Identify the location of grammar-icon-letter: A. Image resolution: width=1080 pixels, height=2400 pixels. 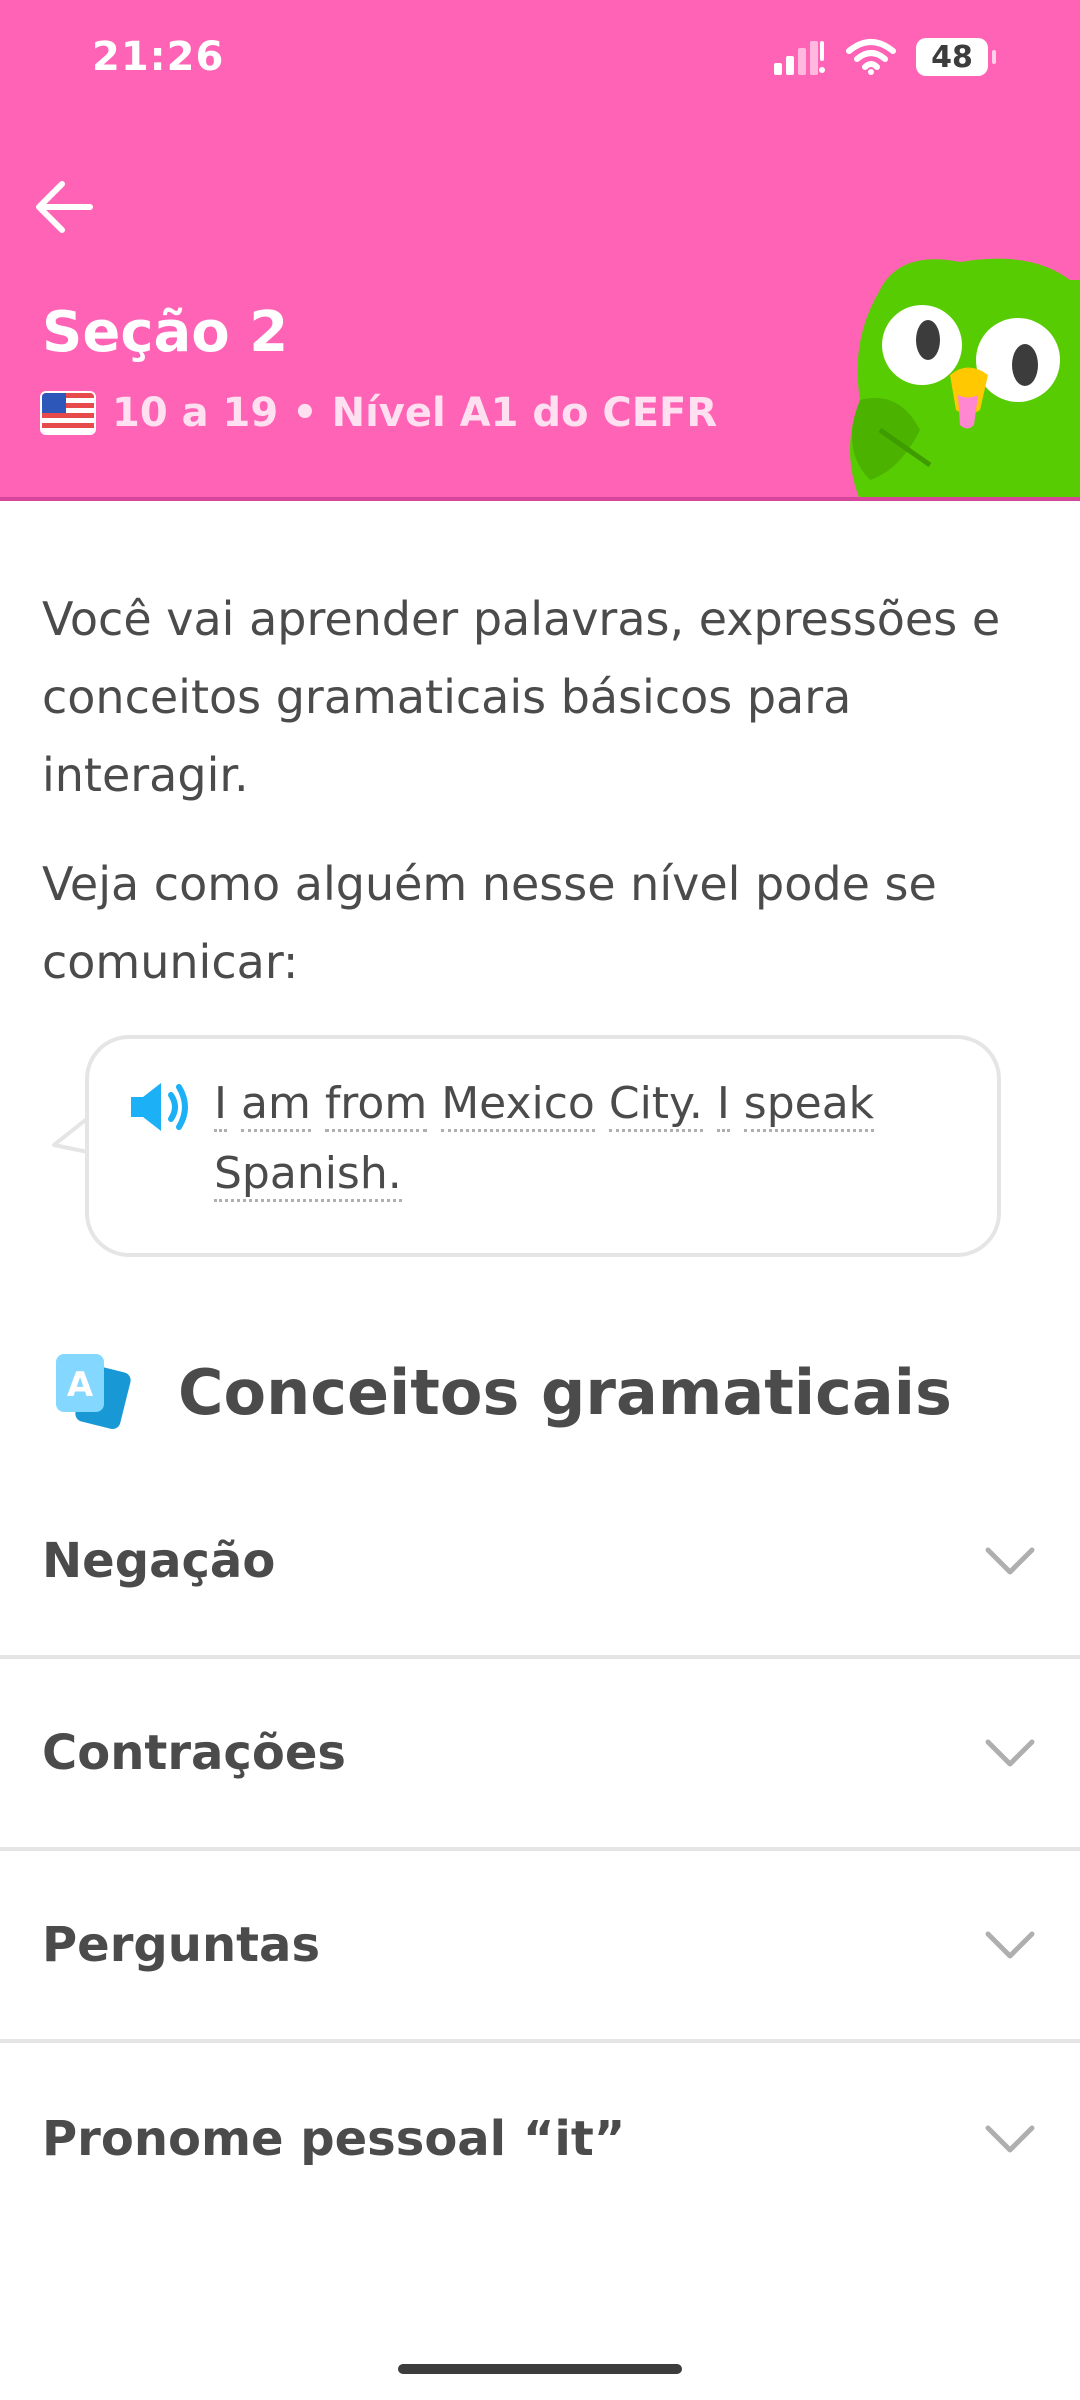
(80, 1385).